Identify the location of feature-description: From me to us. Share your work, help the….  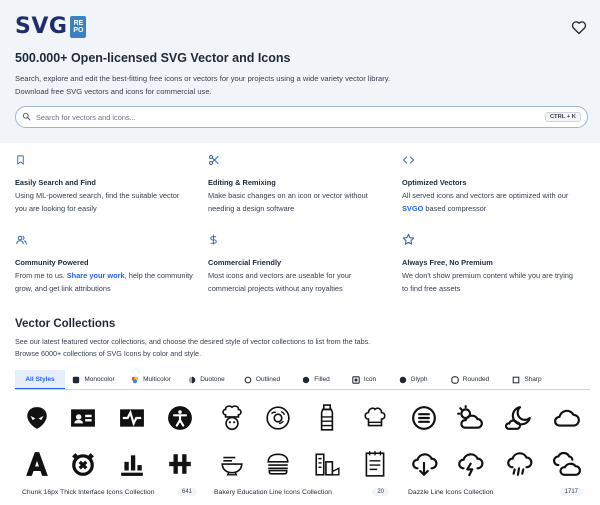
(107, 282).